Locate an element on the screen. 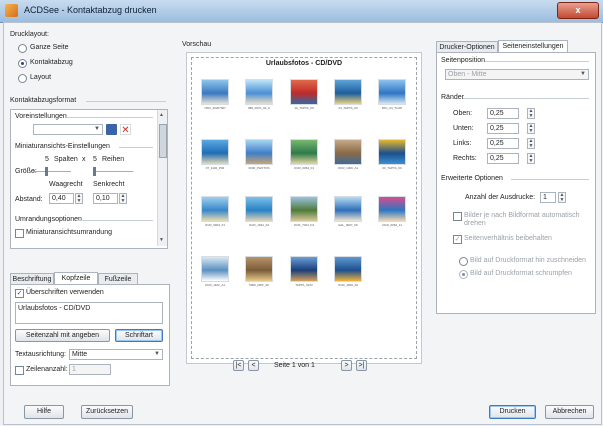 The width and height of the screenshot is (603, 426). margin-label: Oben: is located at coordinates (463, 113).